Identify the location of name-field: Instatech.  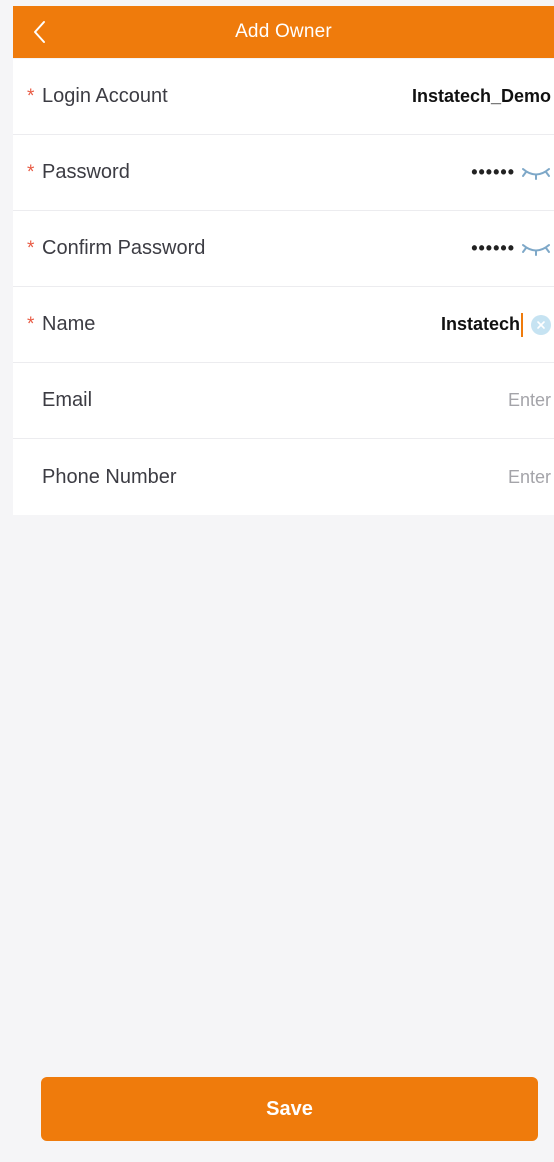
(495, 324).